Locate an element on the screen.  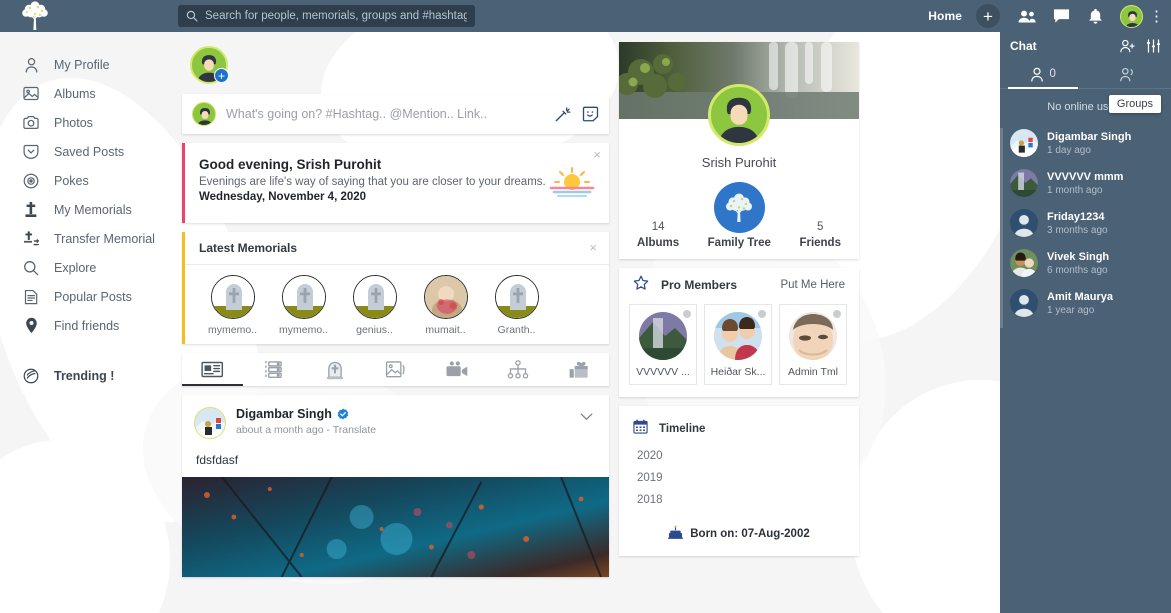
chat-online-count: 0 is located at coordinates (1052, 74).